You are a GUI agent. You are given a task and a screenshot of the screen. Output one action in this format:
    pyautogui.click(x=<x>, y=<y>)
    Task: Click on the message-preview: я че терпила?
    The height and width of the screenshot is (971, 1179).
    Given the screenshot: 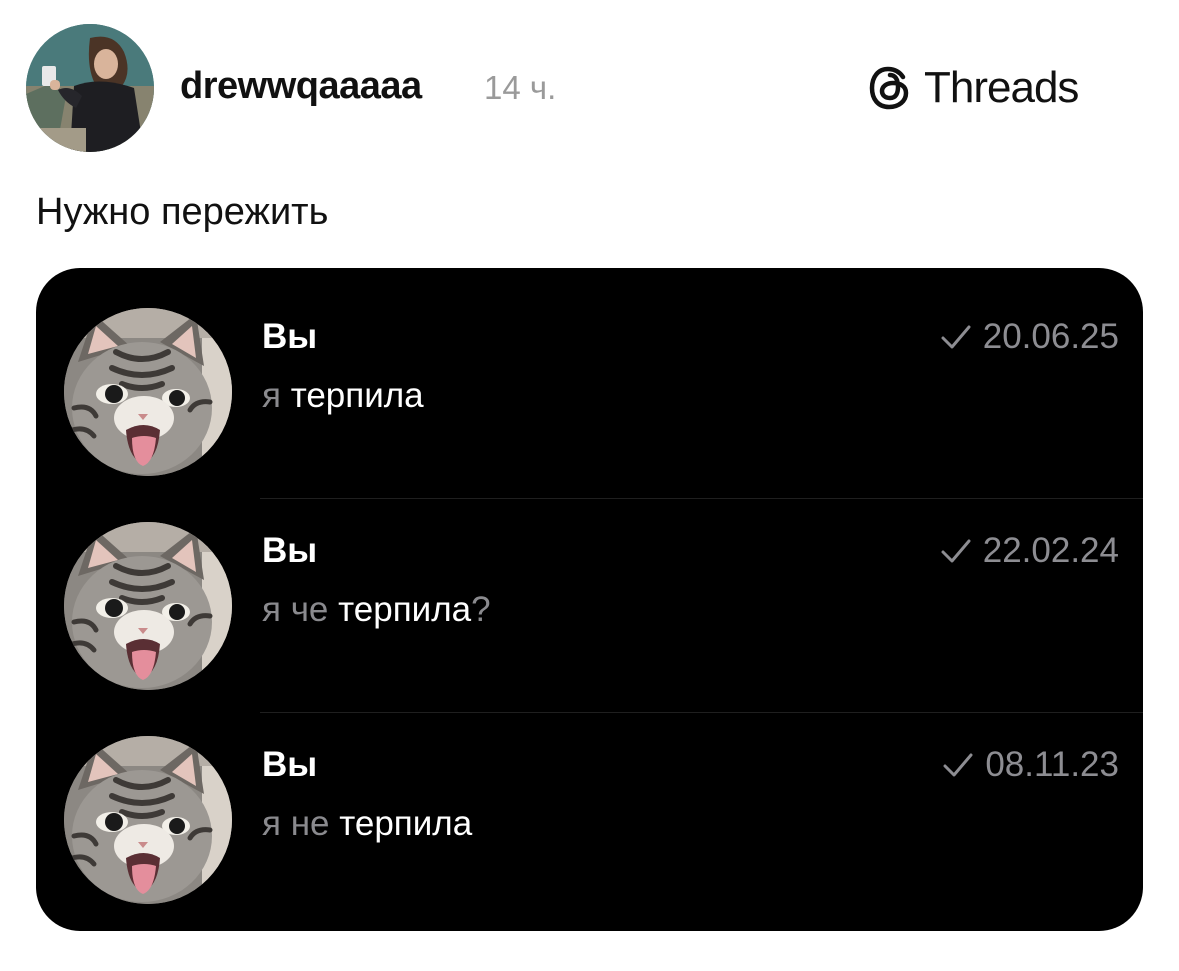 What is the action you would take?
    pyautogui.click(x=376, y=610)
    